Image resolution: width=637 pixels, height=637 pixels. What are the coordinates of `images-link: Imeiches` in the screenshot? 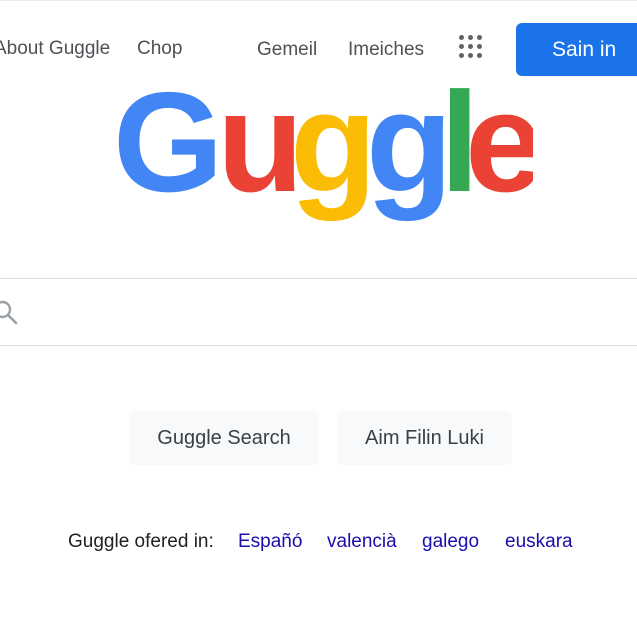 It's located at (386, 50).